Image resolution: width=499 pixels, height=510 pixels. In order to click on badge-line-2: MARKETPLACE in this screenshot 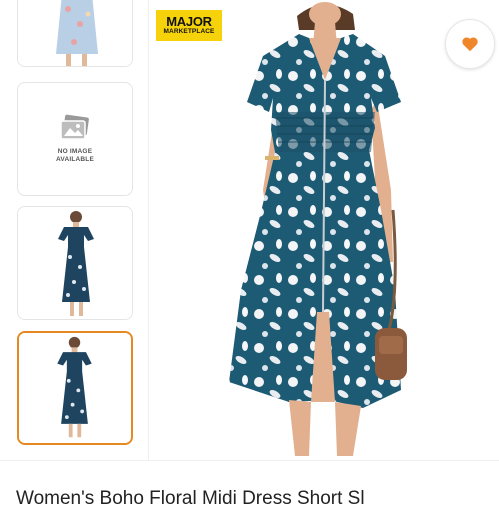, I will do `click(189, 31)`.